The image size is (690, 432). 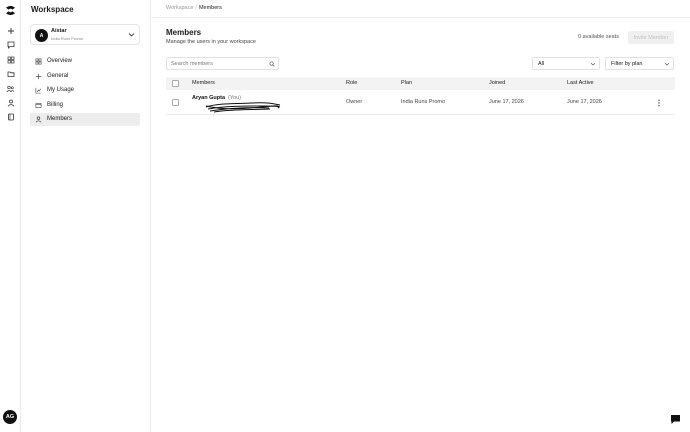 I want to click on member-last-active: June 17, 2026, so click(x=584, y=102).